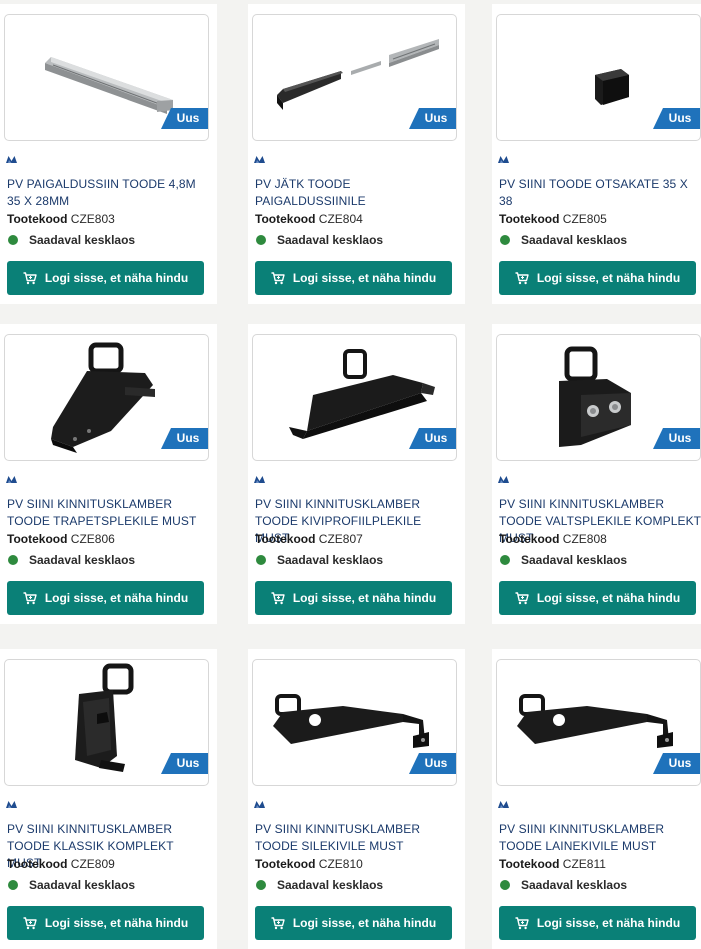  I want to click on product-code-row: Tootekood CZE803, so click(61, 219).